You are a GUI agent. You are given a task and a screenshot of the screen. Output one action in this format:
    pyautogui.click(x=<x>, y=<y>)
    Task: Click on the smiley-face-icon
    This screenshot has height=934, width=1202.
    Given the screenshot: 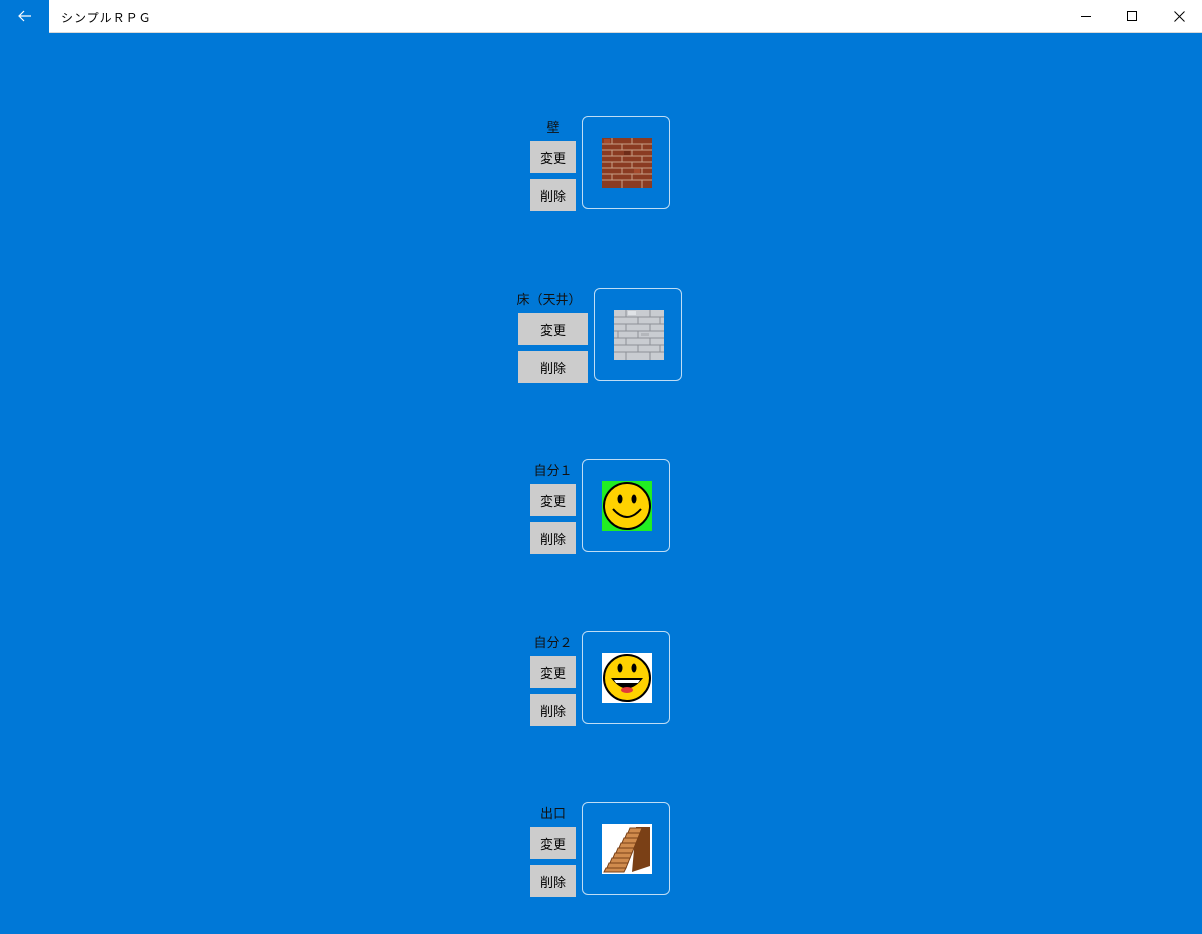 What is the action you would take?
    pyautogui.click(x=627, y=506)
    